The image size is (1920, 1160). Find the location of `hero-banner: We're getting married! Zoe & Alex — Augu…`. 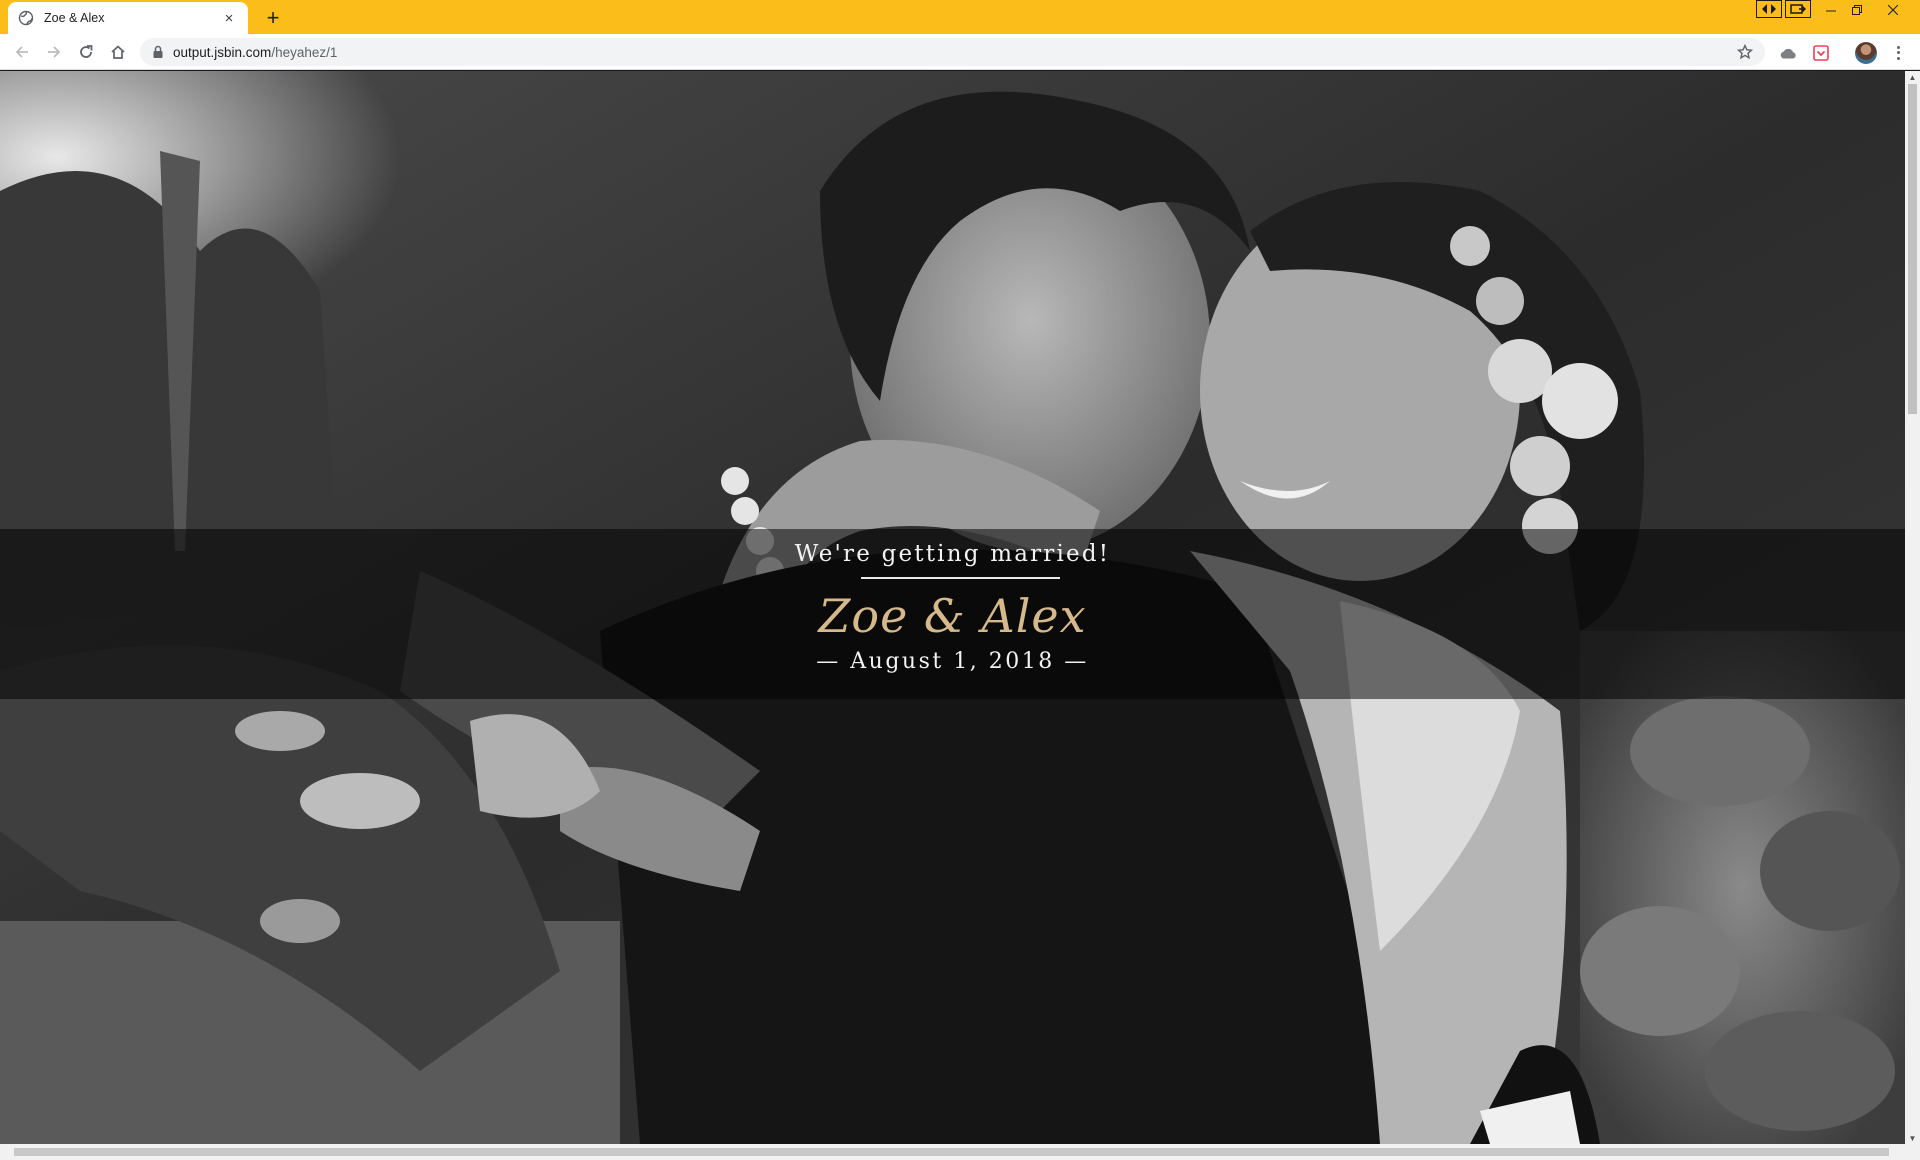

hero-banner: We're getting married! Zoe & Alex — Augu… is located at coordinates (952, 614).